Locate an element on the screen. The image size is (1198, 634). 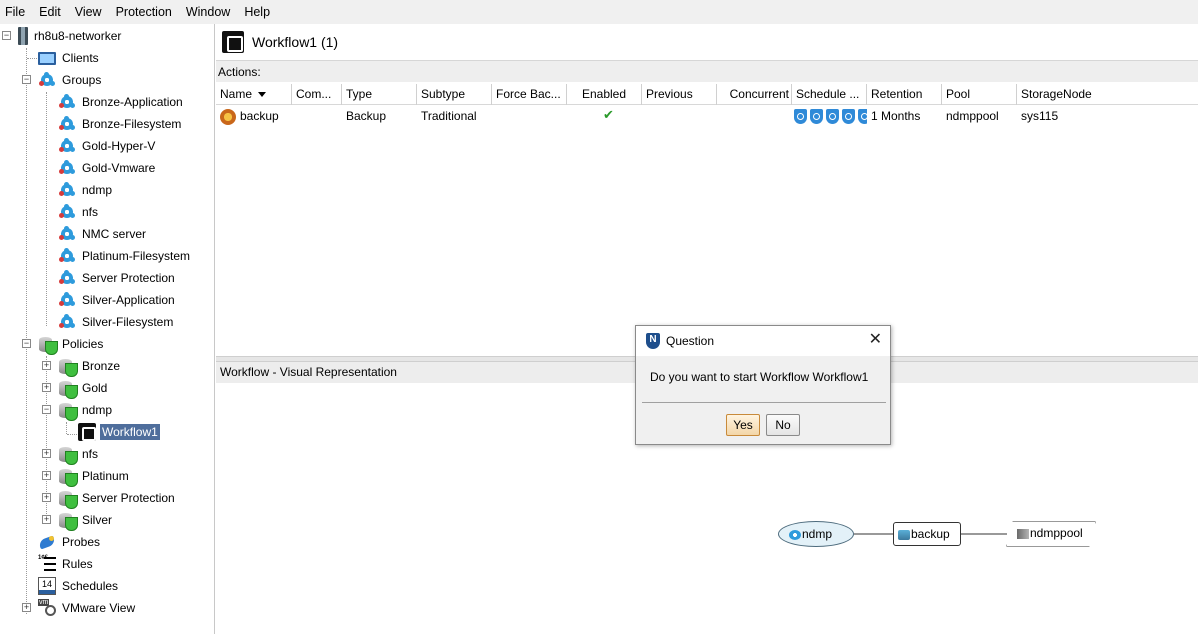
tree-node-label: rh8u8-networker is located at coordinates (78, 36).